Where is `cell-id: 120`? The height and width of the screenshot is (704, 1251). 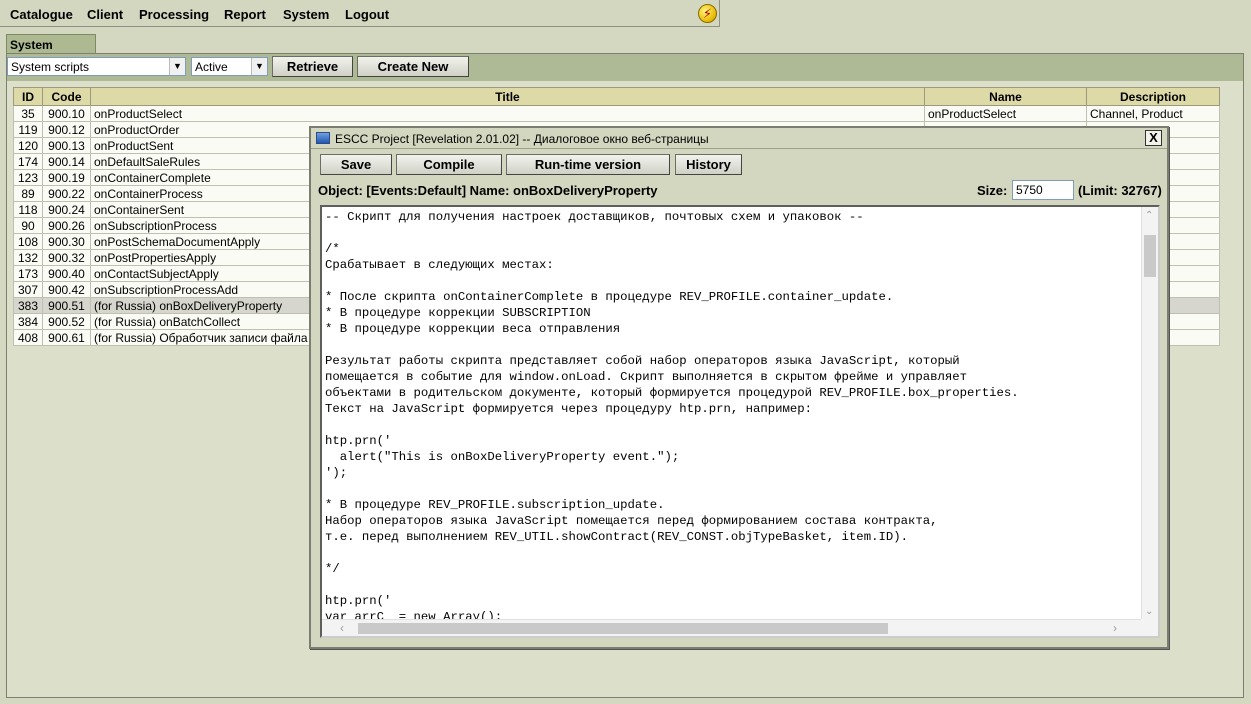
cell-id: 120 is located at coordinates (28, 145).